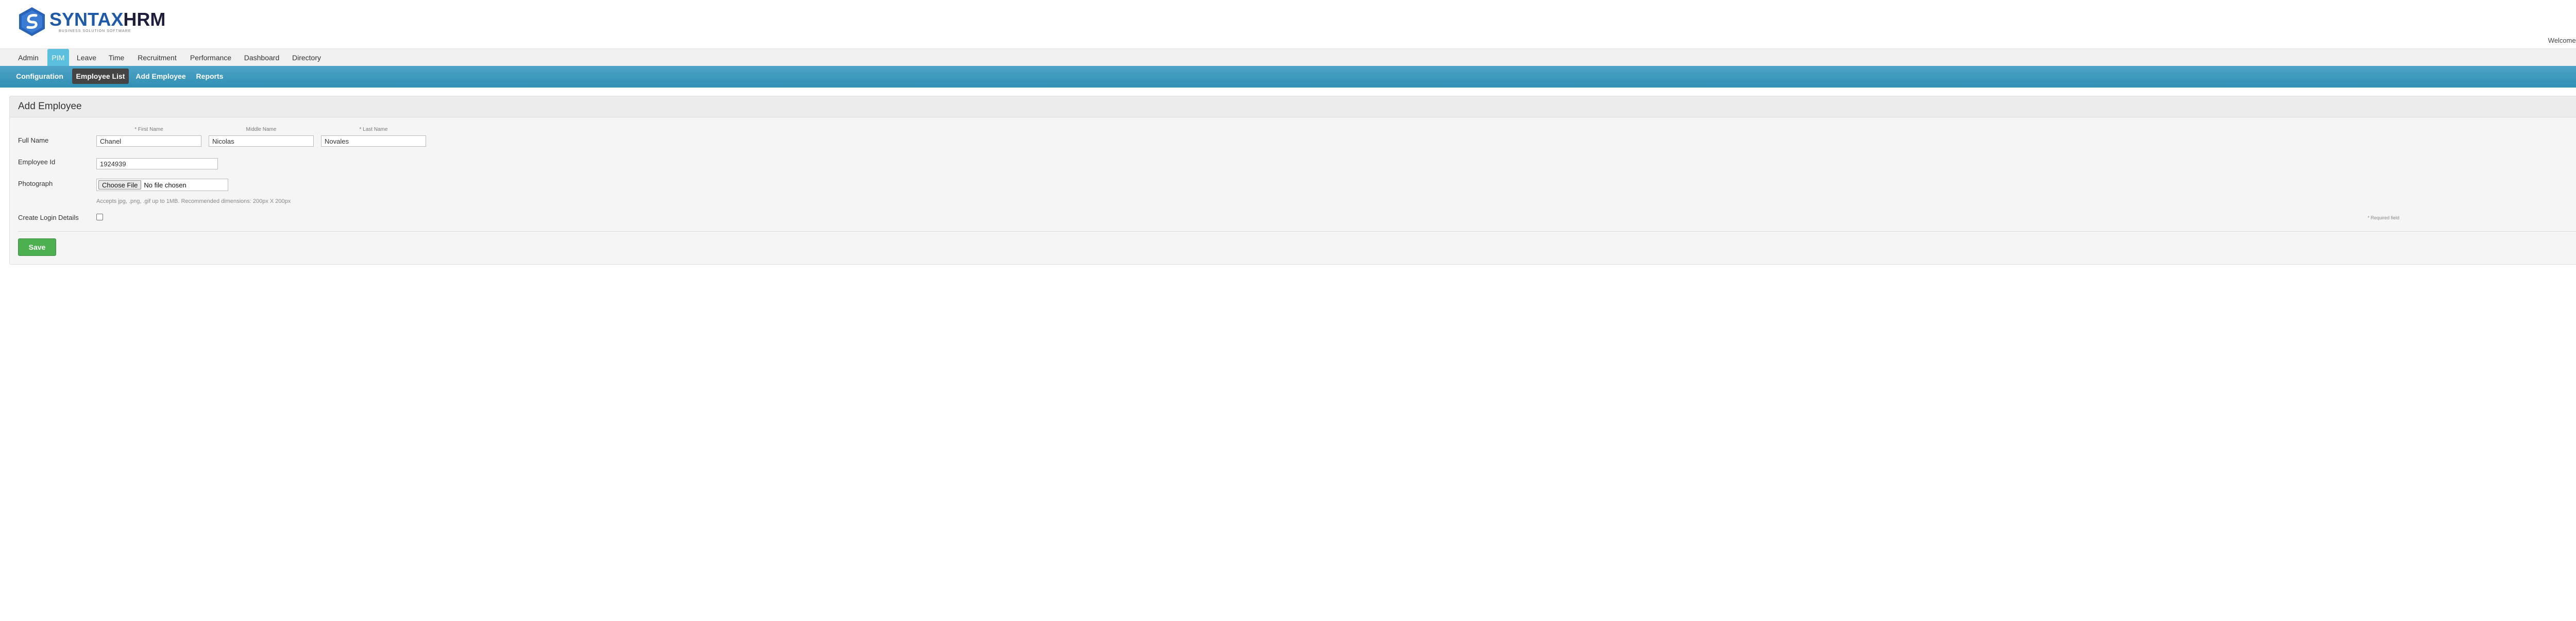  Describe the element at coordinates (35, 183) in the screenshot. I see `photograph-label: Photograph` at that location.